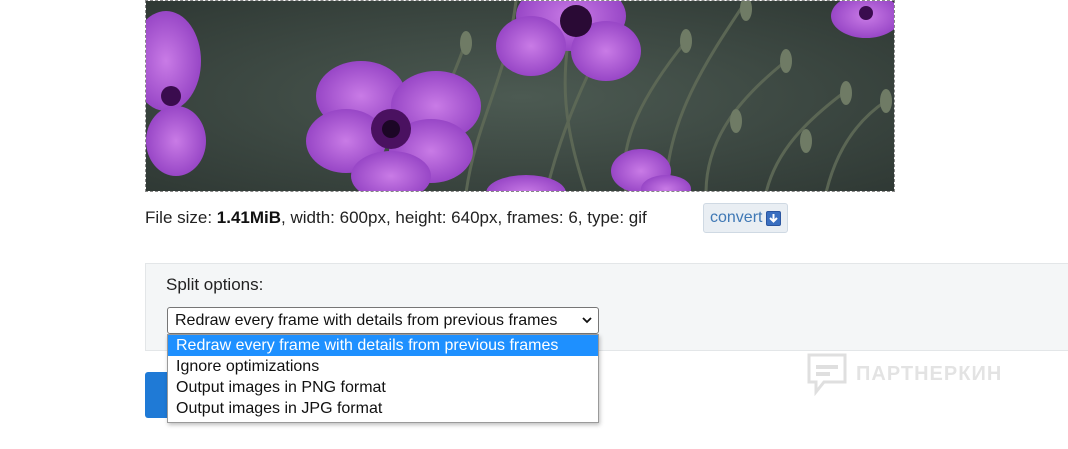 This screenshot has width=1068, height=449. I want to click on download-arrow-icon, so click(774, 218).